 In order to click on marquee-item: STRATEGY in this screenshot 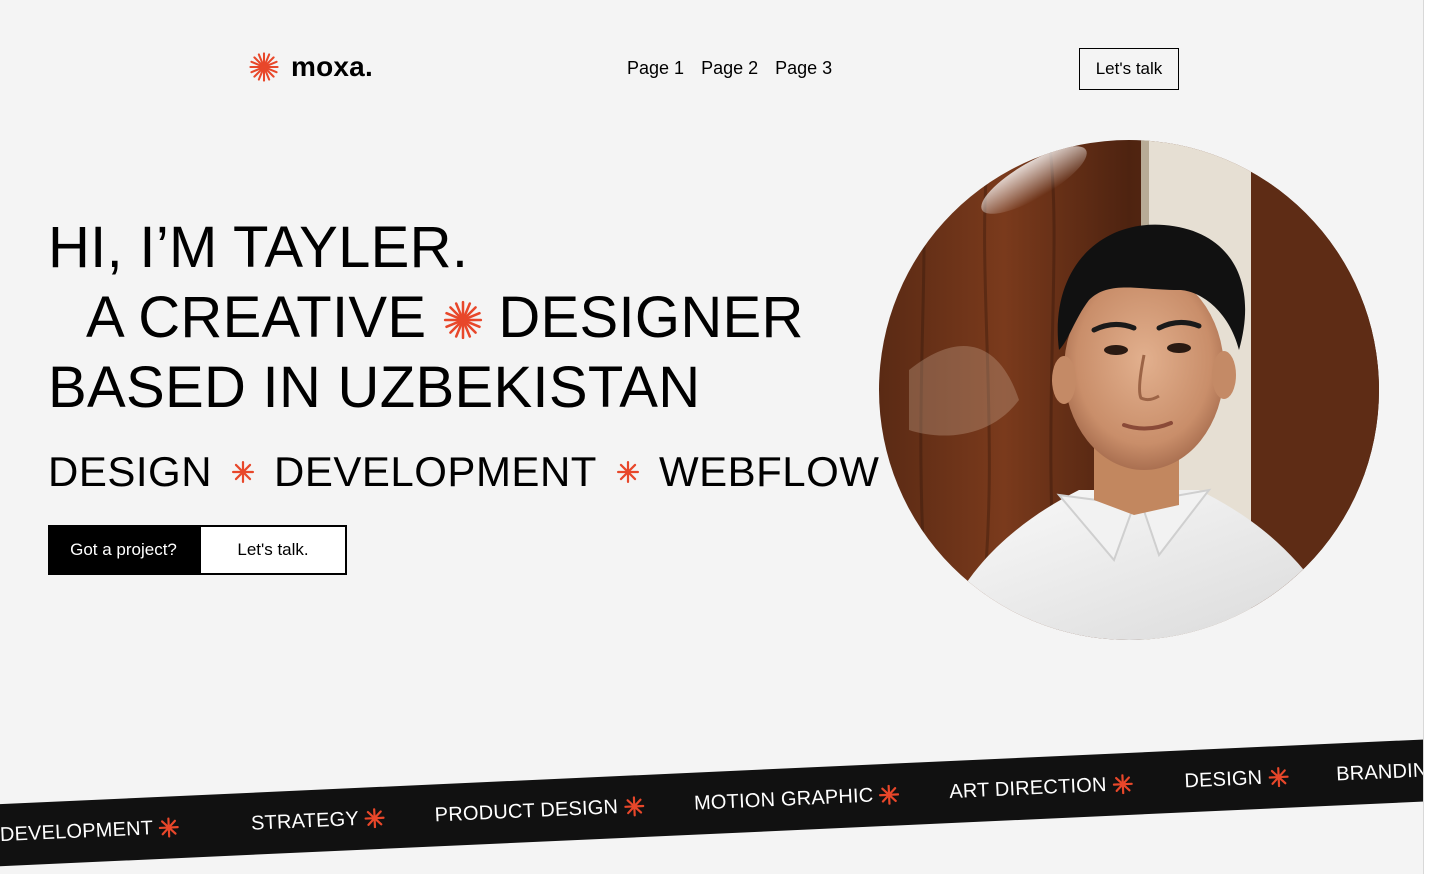, I will do `click(318, 820)`.